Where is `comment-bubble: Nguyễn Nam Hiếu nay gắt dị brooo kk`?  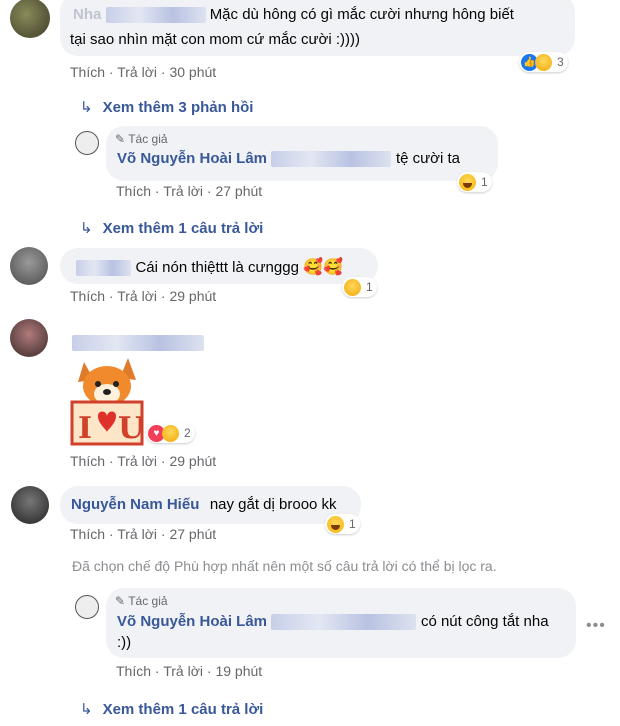 comment-bubble: Nguyễn Nam Hiếu nay gắt dị brooo kk is located at coordinates (210, 505).